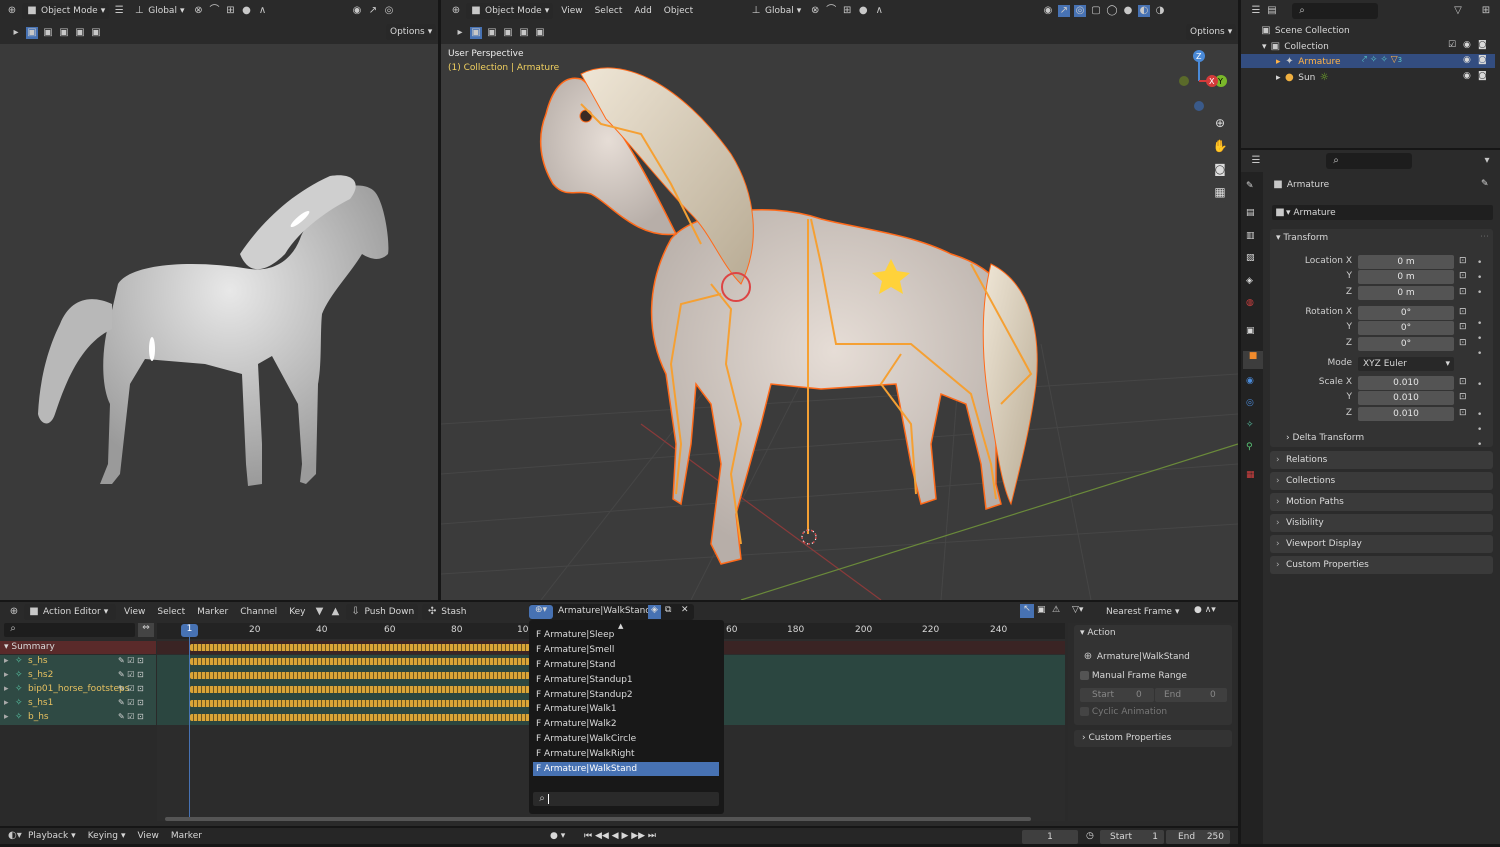  Describe the element at coordinates (1303, 78) in the screenshot. I see `outliner-sun: ▸ ● Sun ☼` at that location.